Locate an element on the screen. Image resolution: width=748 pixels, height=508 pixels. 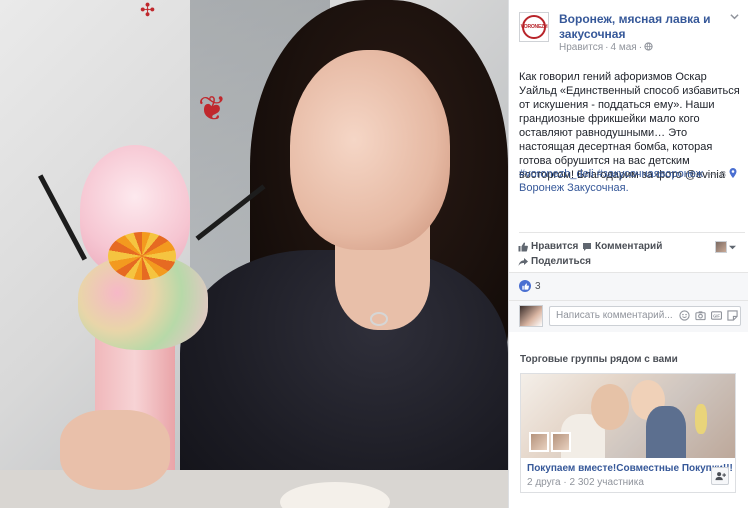
page-like-link: Нравится is located at coordinates (581, 47).